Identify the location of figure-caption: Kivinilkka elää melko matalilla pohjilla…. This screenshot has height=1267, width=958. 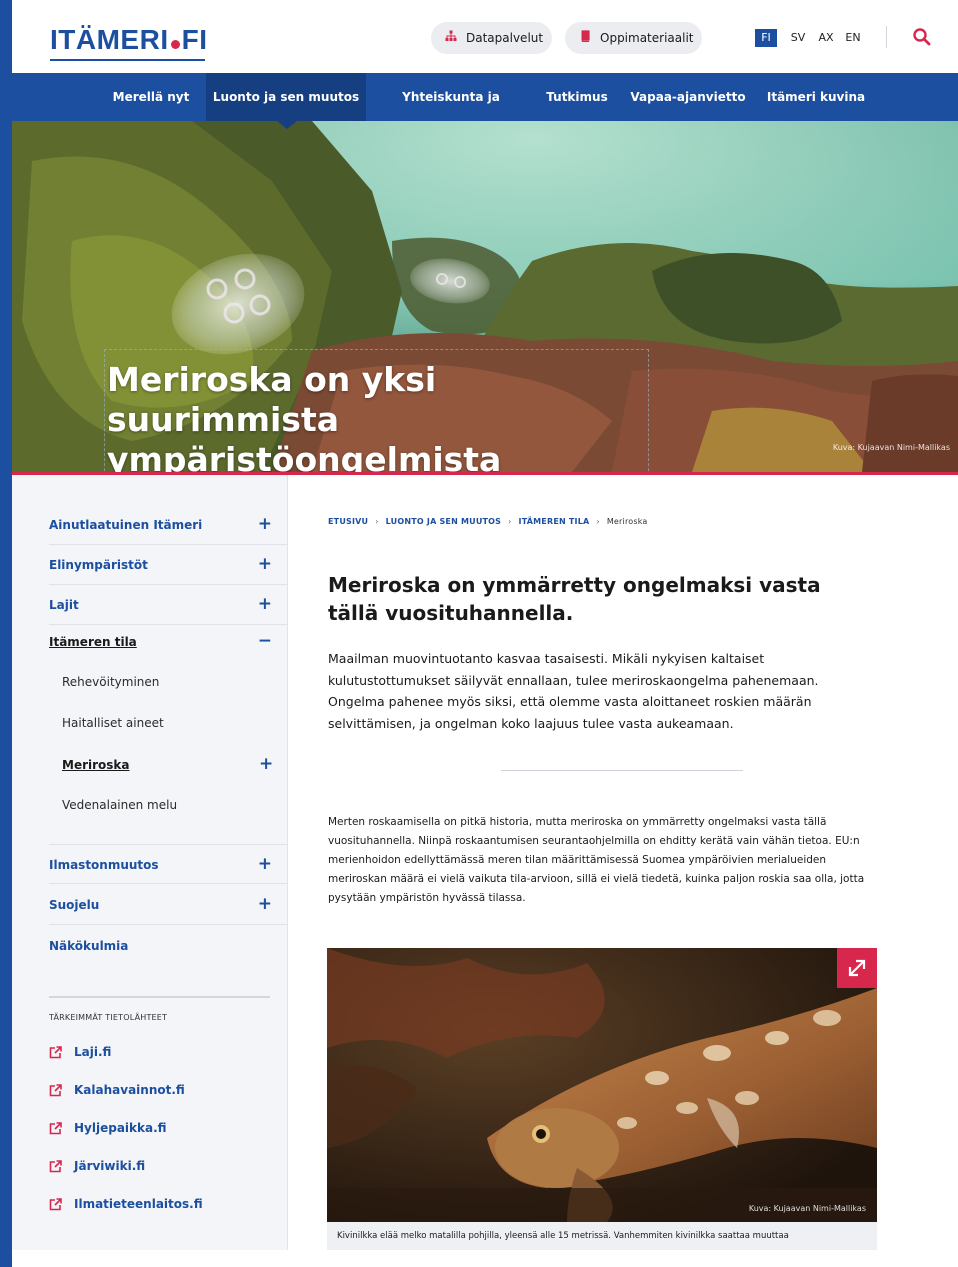
(602, 1236).